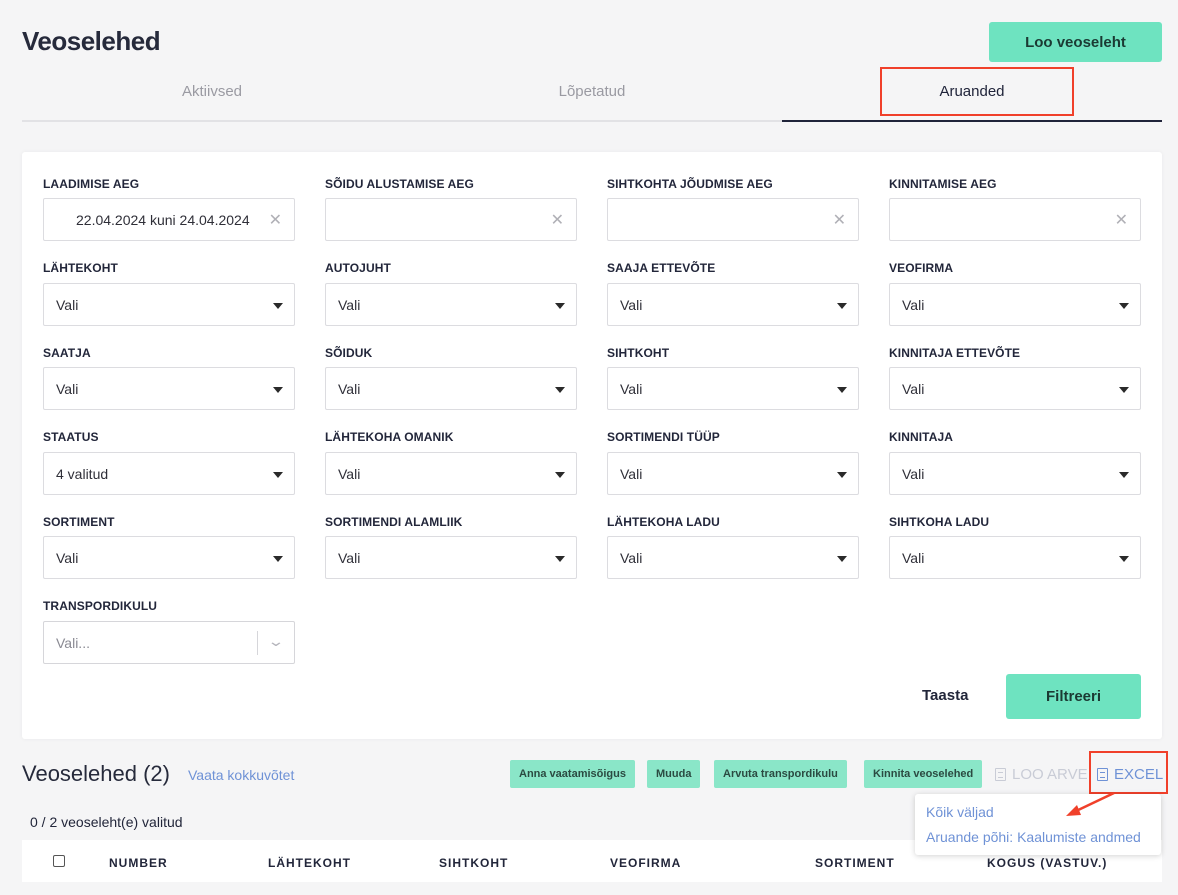 This screenshot has width=1178, height=895. What do you see at coordinates (67, 305) in the screenshot?
I see `origin-value: Vali` at bounding box center [67, 305].